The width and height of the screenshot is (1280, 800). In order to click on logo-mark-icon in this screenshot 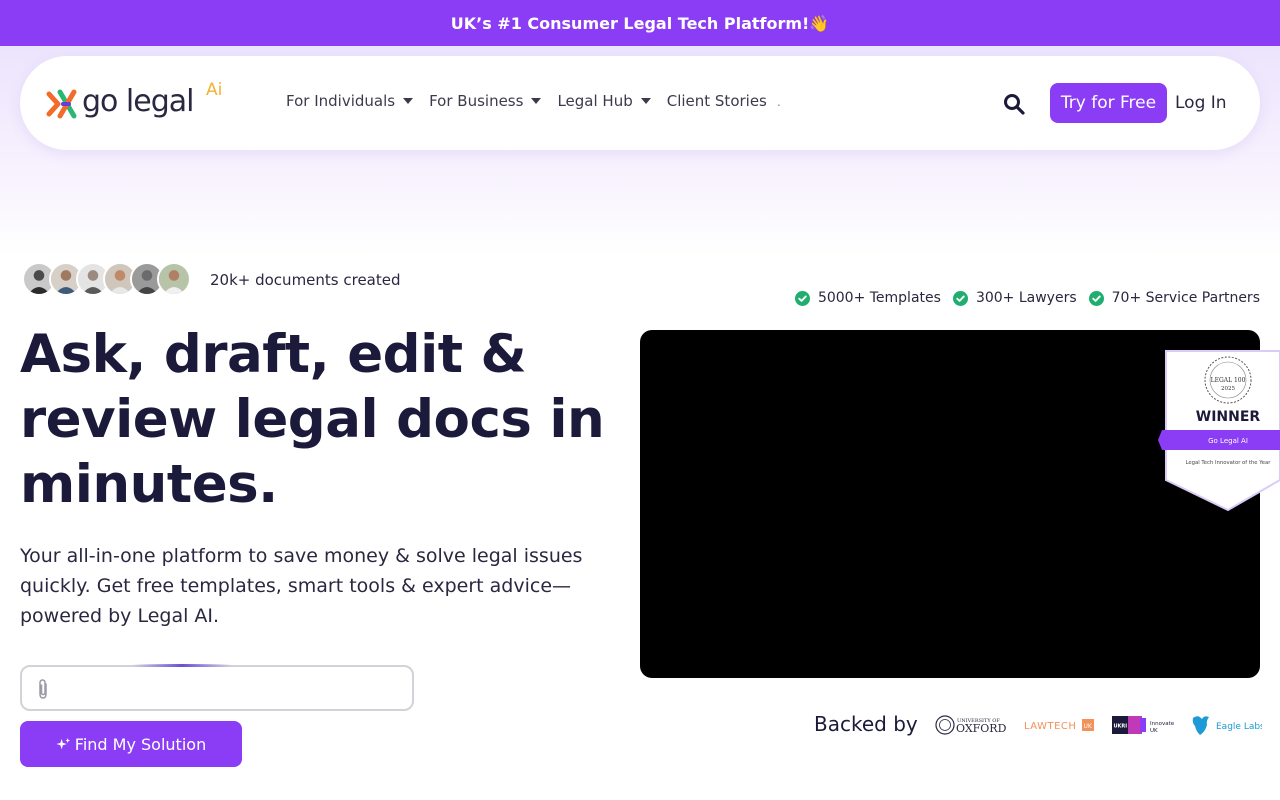, I will do `click(61, 104)`.